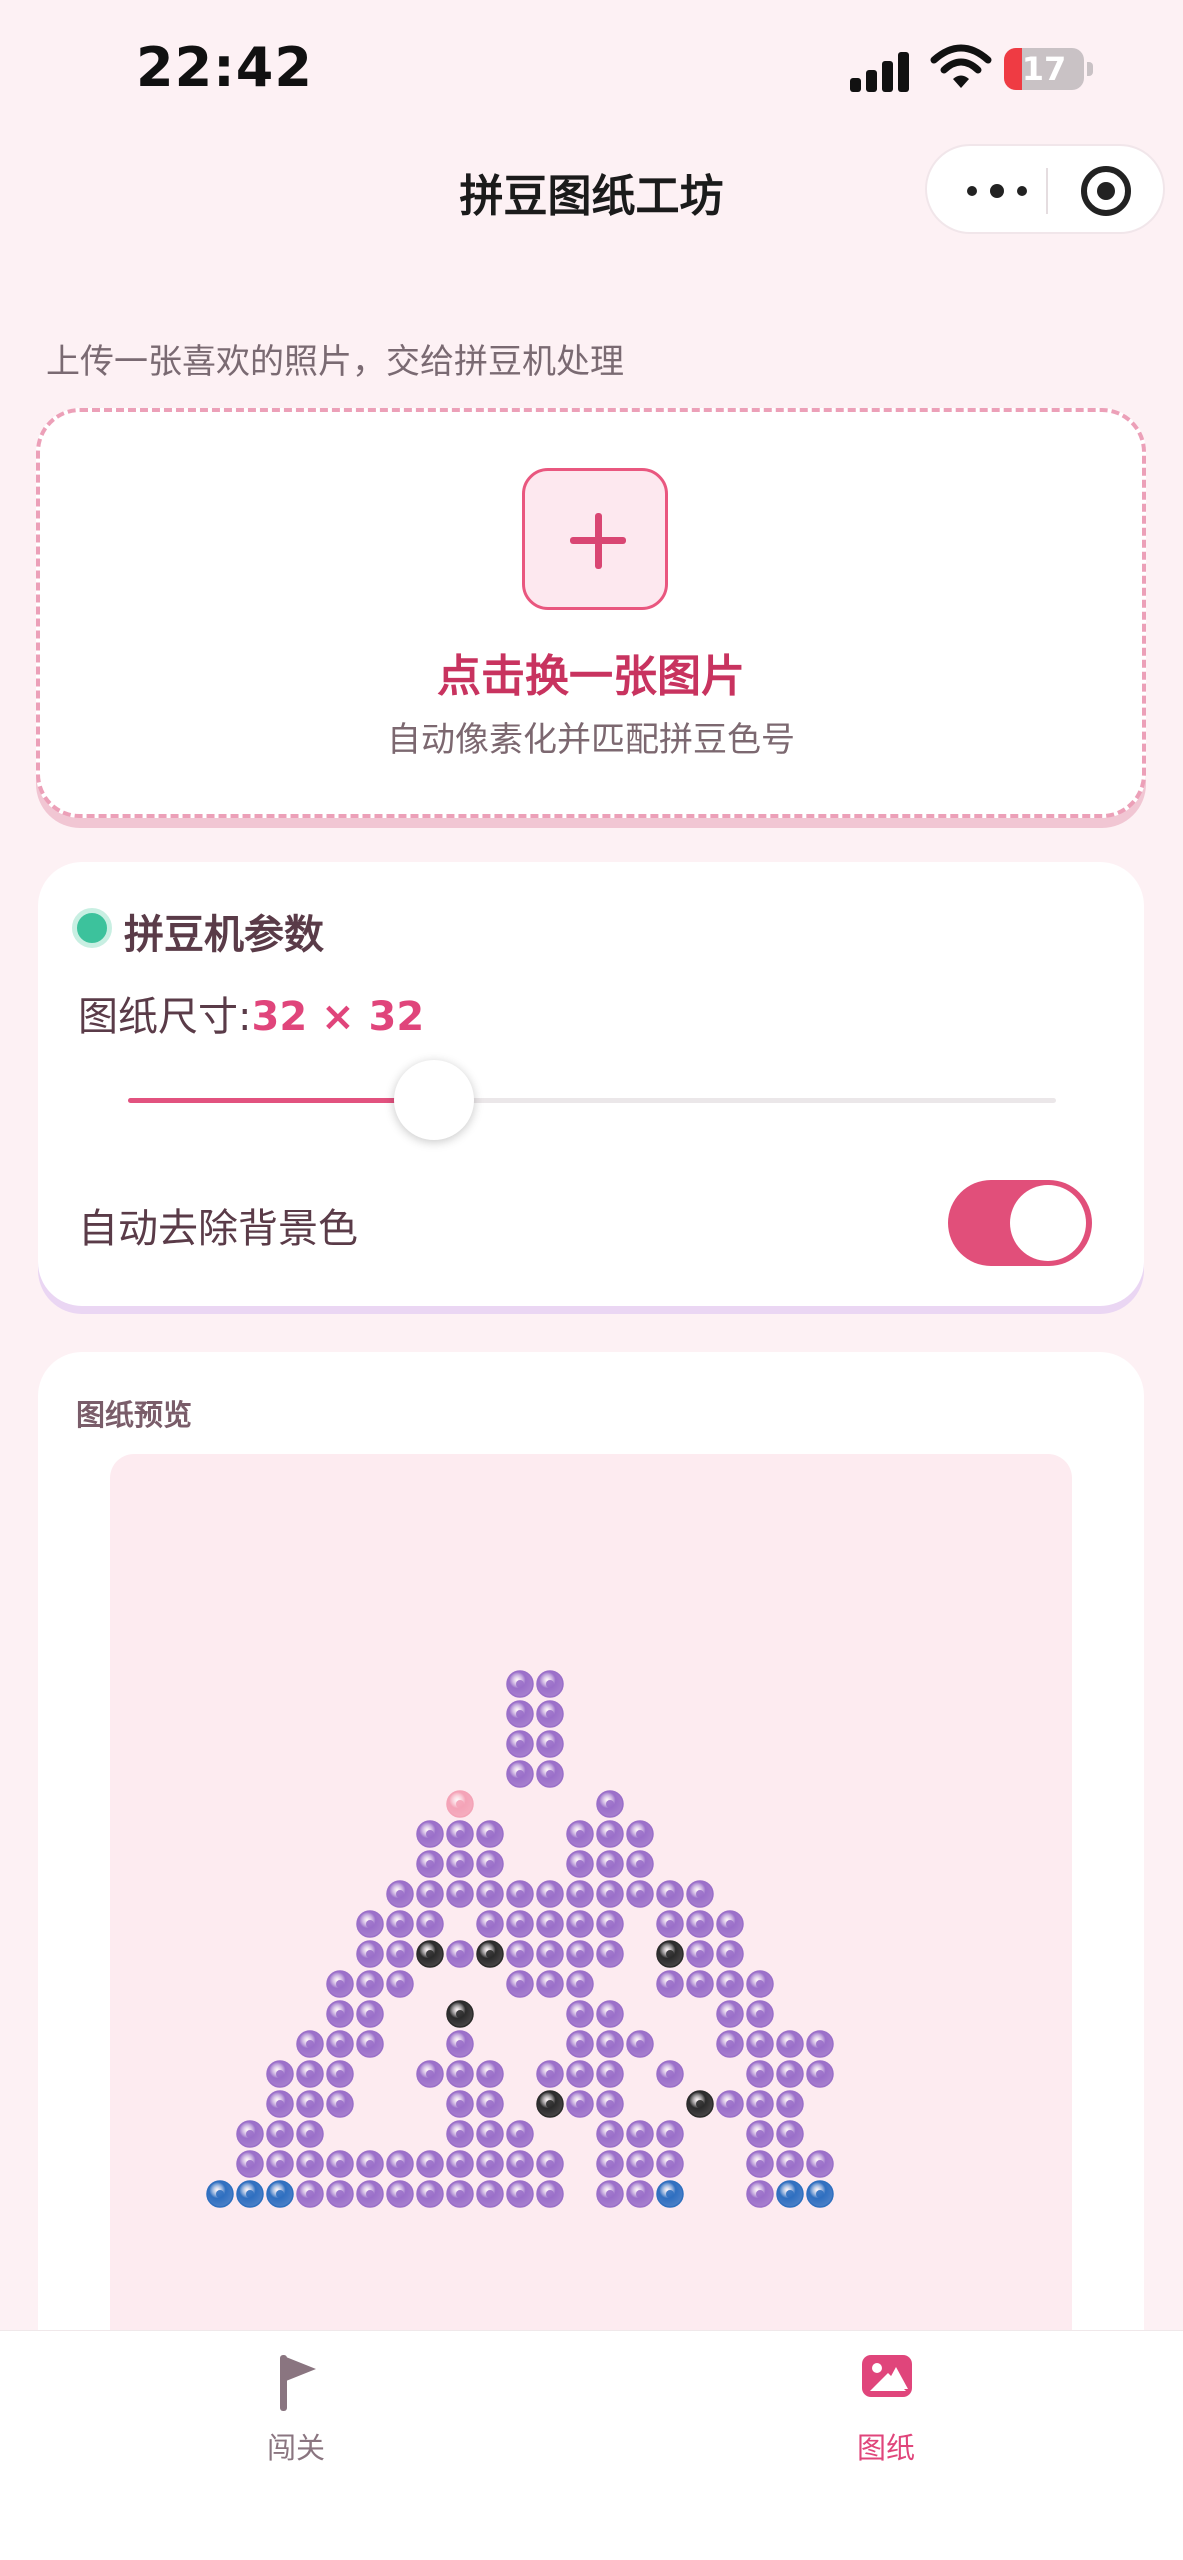 Image resolution: width=1183 pixels, height=2560 pixels. What do you see at coordinates (1044, 69) in the screenshot?
I see `battery-level: 17` at bounding box center [1044, 69].